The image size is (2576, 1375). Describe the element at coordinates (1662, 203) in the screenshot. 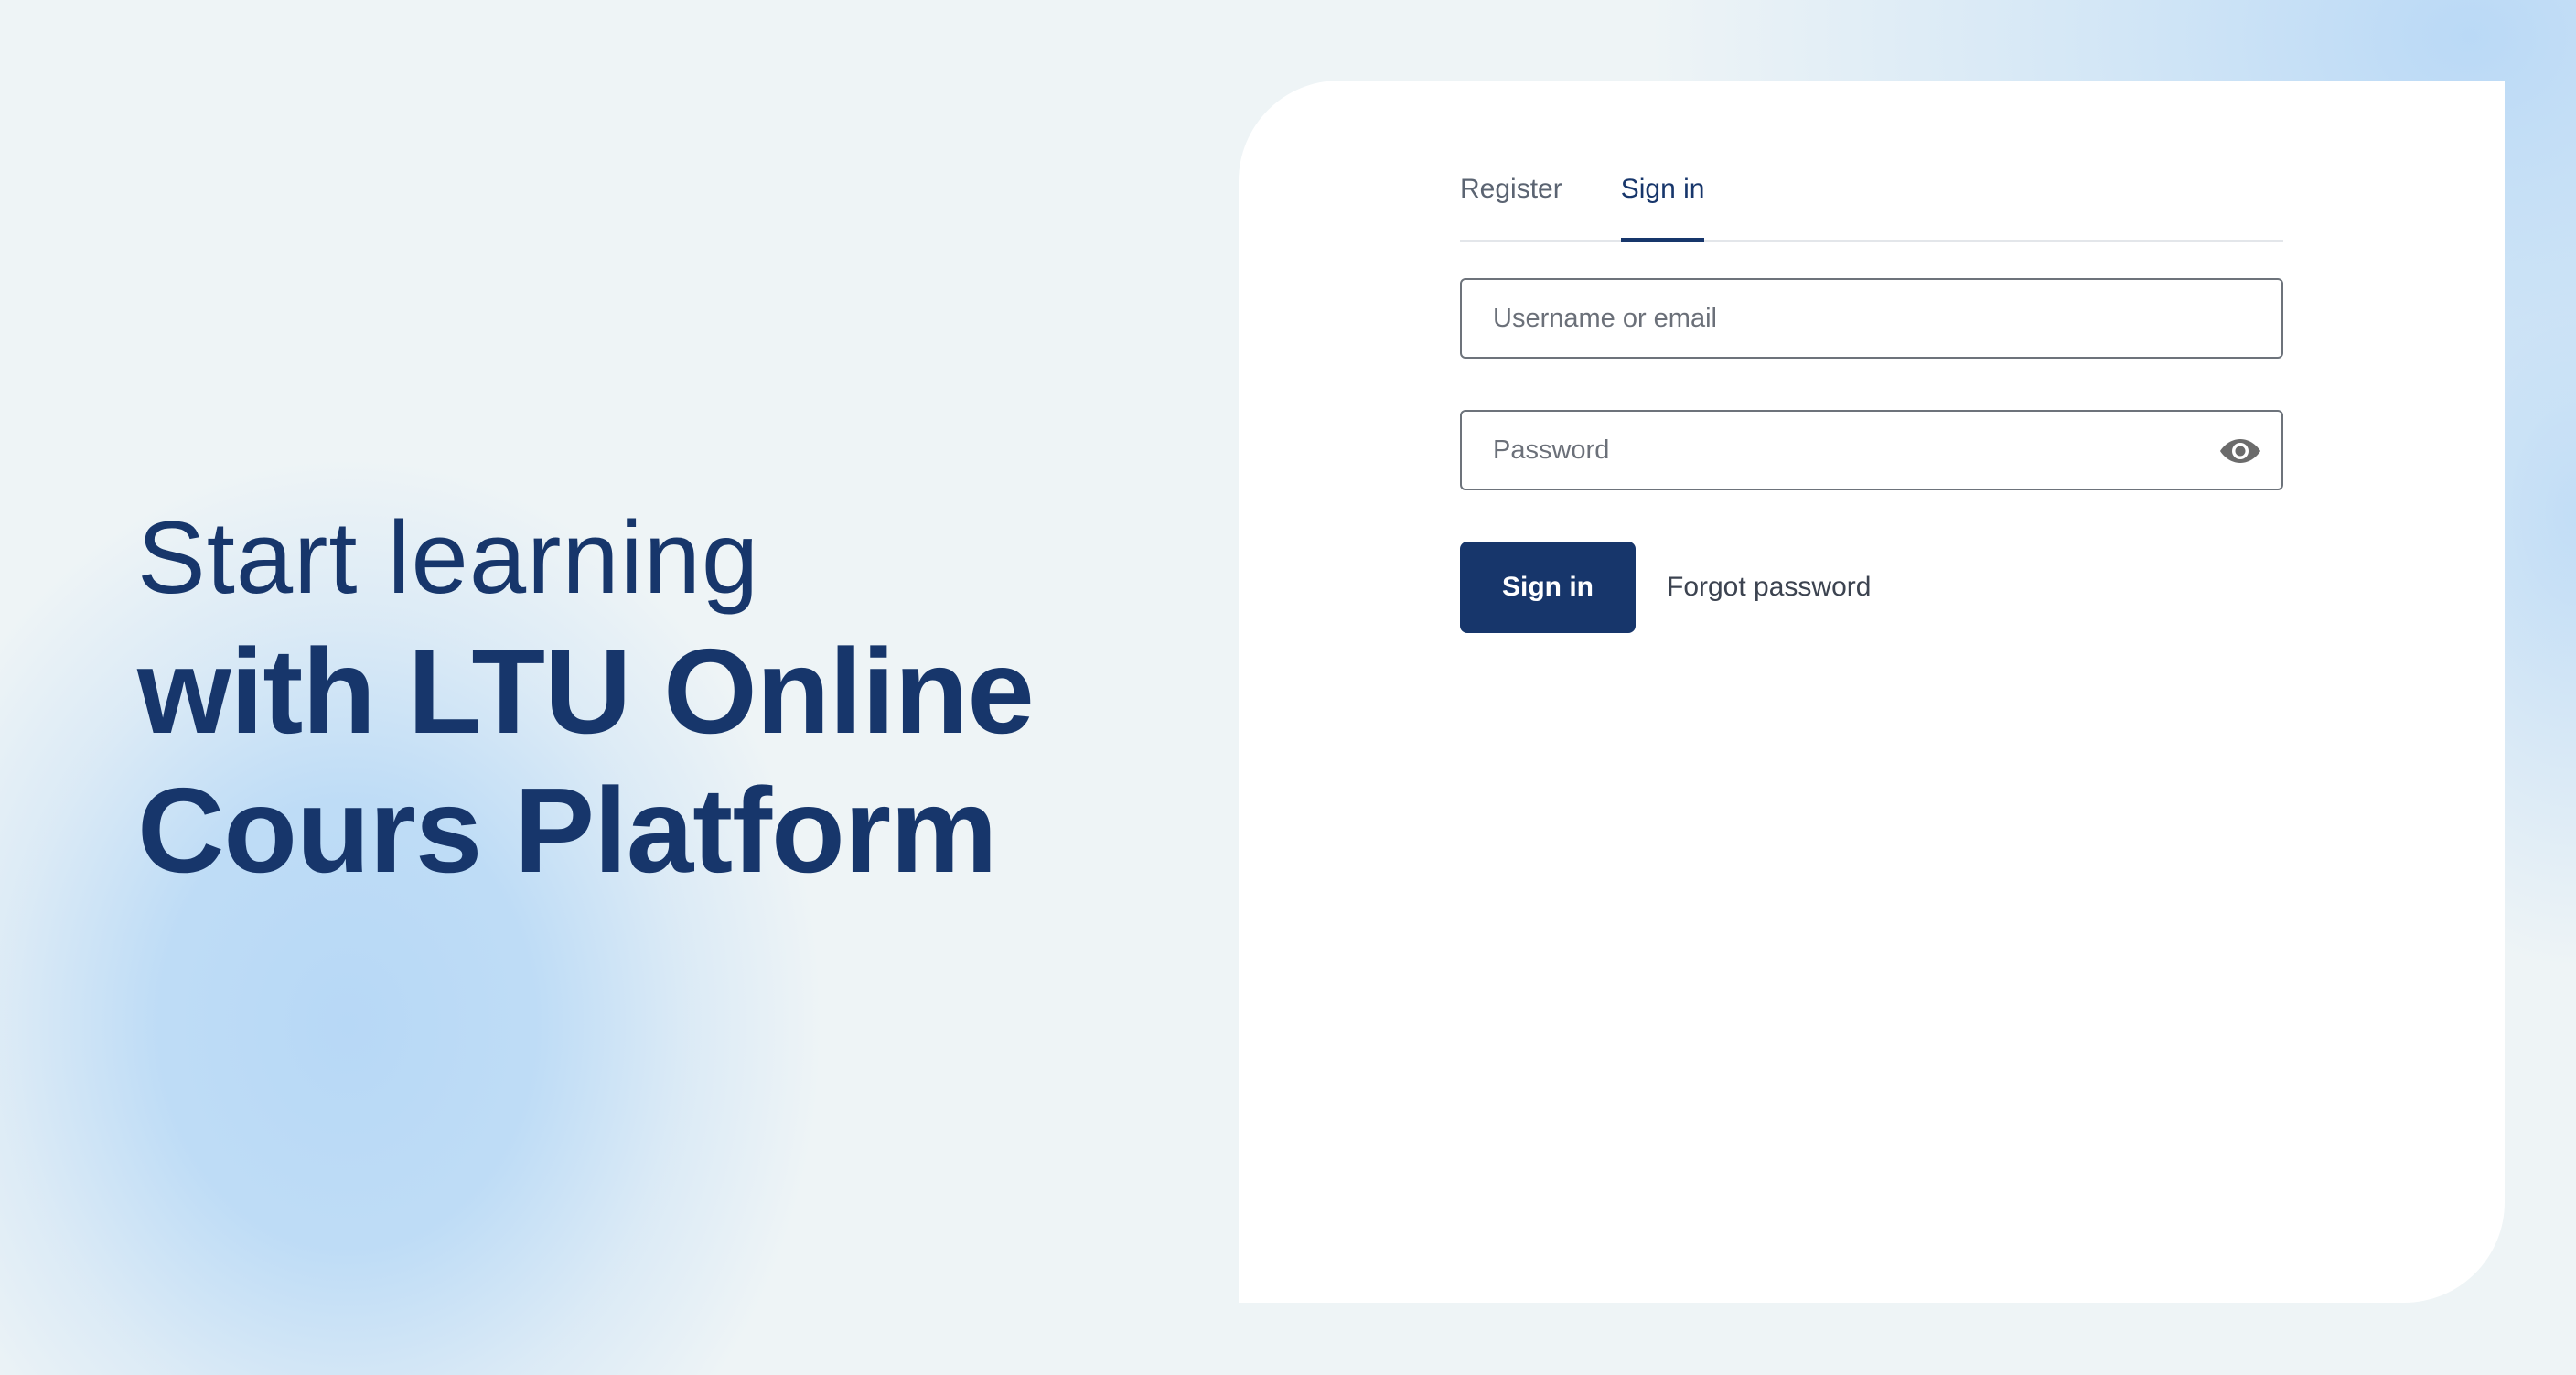

I see `tab-sign-in: Sign in` at that location.